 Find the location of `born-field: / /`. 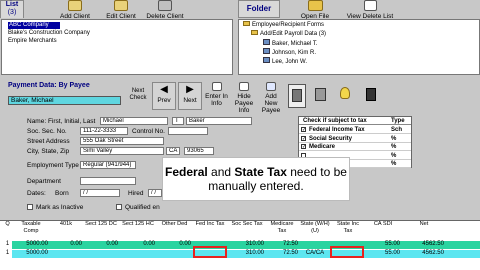

born-field: / / is located at coordinates (100, 193).